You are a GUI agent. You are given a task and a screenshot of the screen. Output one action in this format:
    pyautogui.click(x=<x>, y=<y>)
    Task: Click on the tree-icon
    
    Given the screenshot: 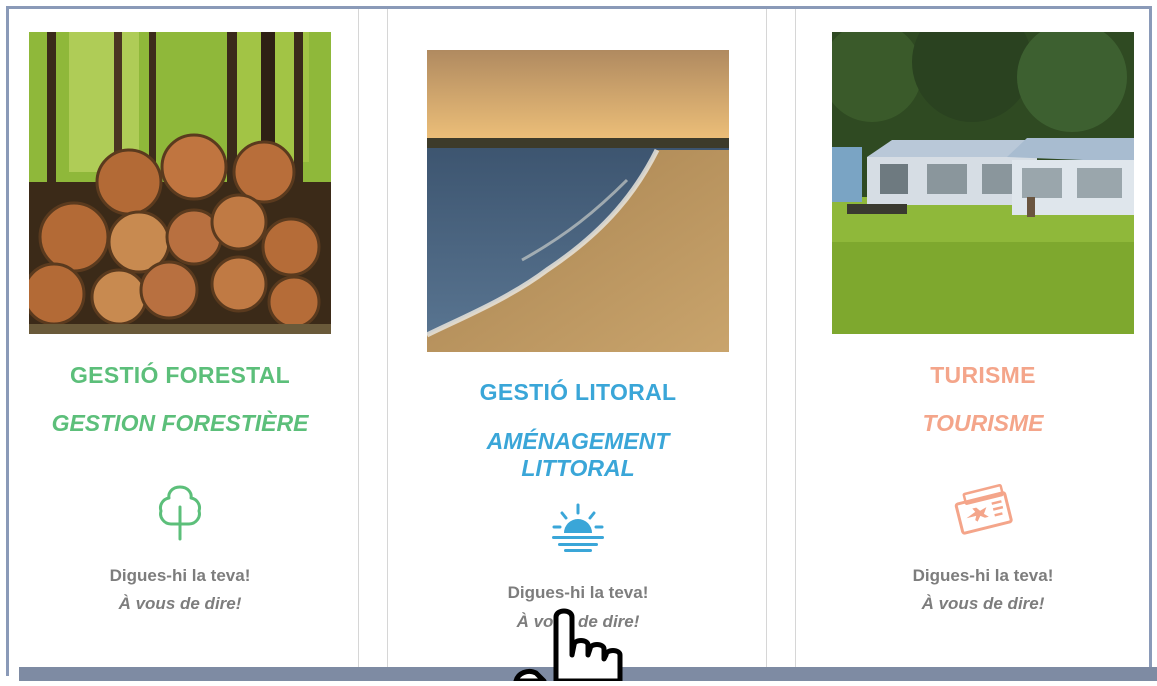 What is the action you would take?
    pyautogui.click(x=180, y=514)
    